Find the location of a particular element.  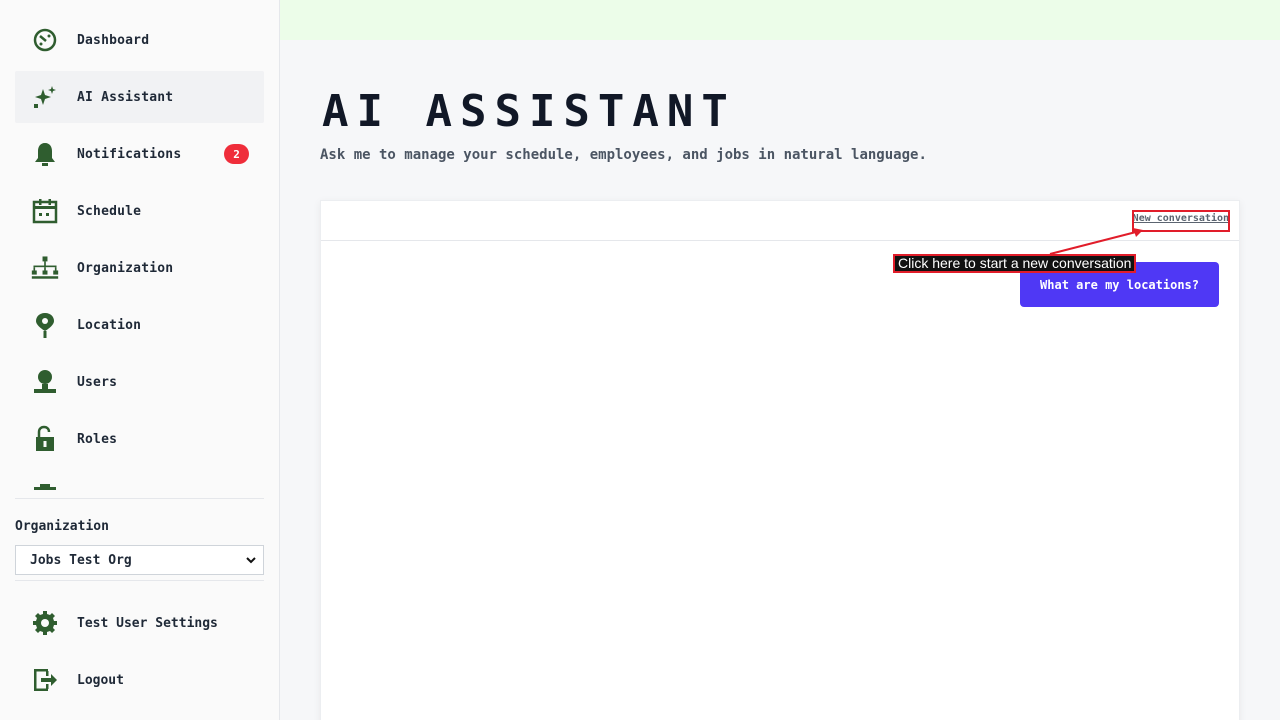

briefcase-icon is located at coordinates (45, 487).